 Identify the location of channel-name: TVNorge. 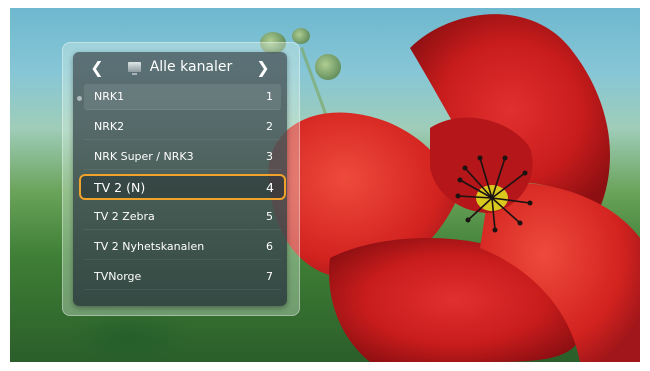
(118, 276).